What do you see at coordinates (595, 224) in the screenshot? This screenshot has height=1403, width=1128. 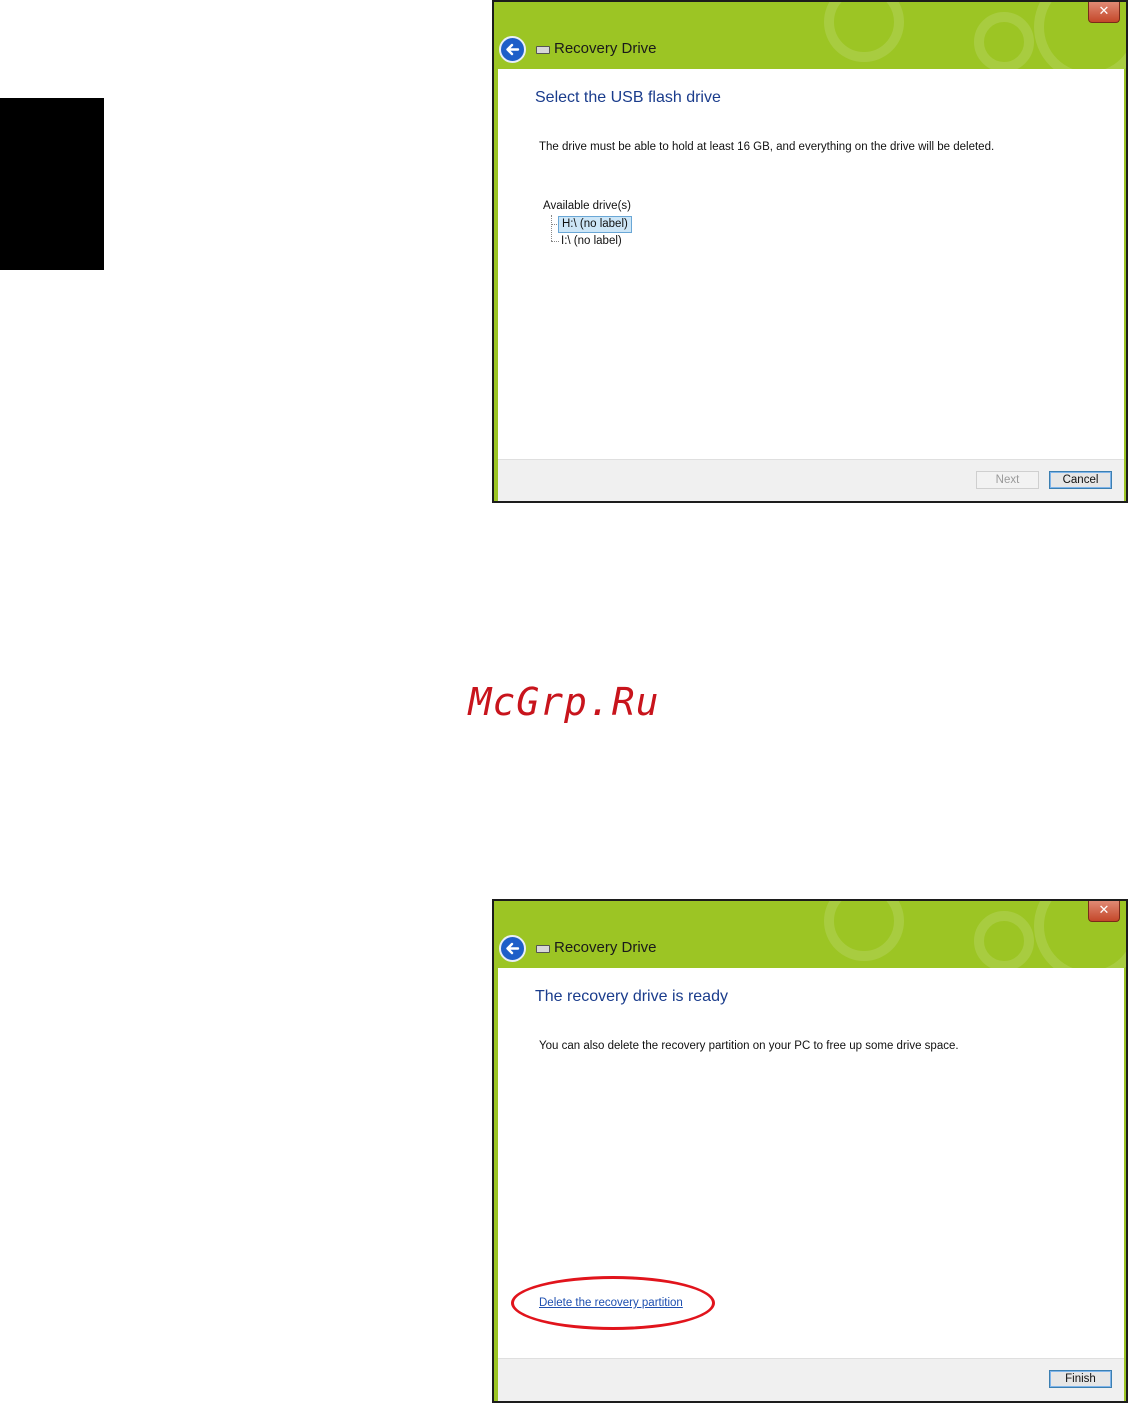 I see `drive-item-h: H:\ (no label)` at bounding box center [595, 224].